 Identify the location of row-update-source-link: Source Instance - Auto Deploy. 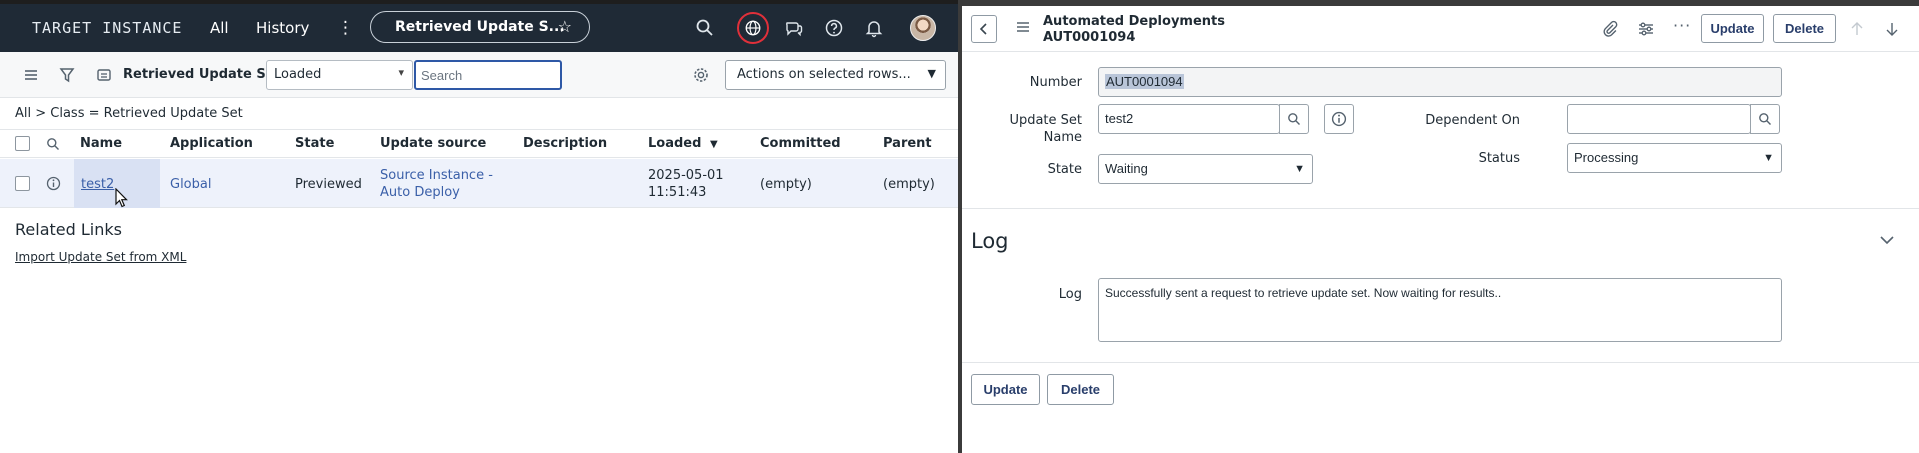
(436, 184).